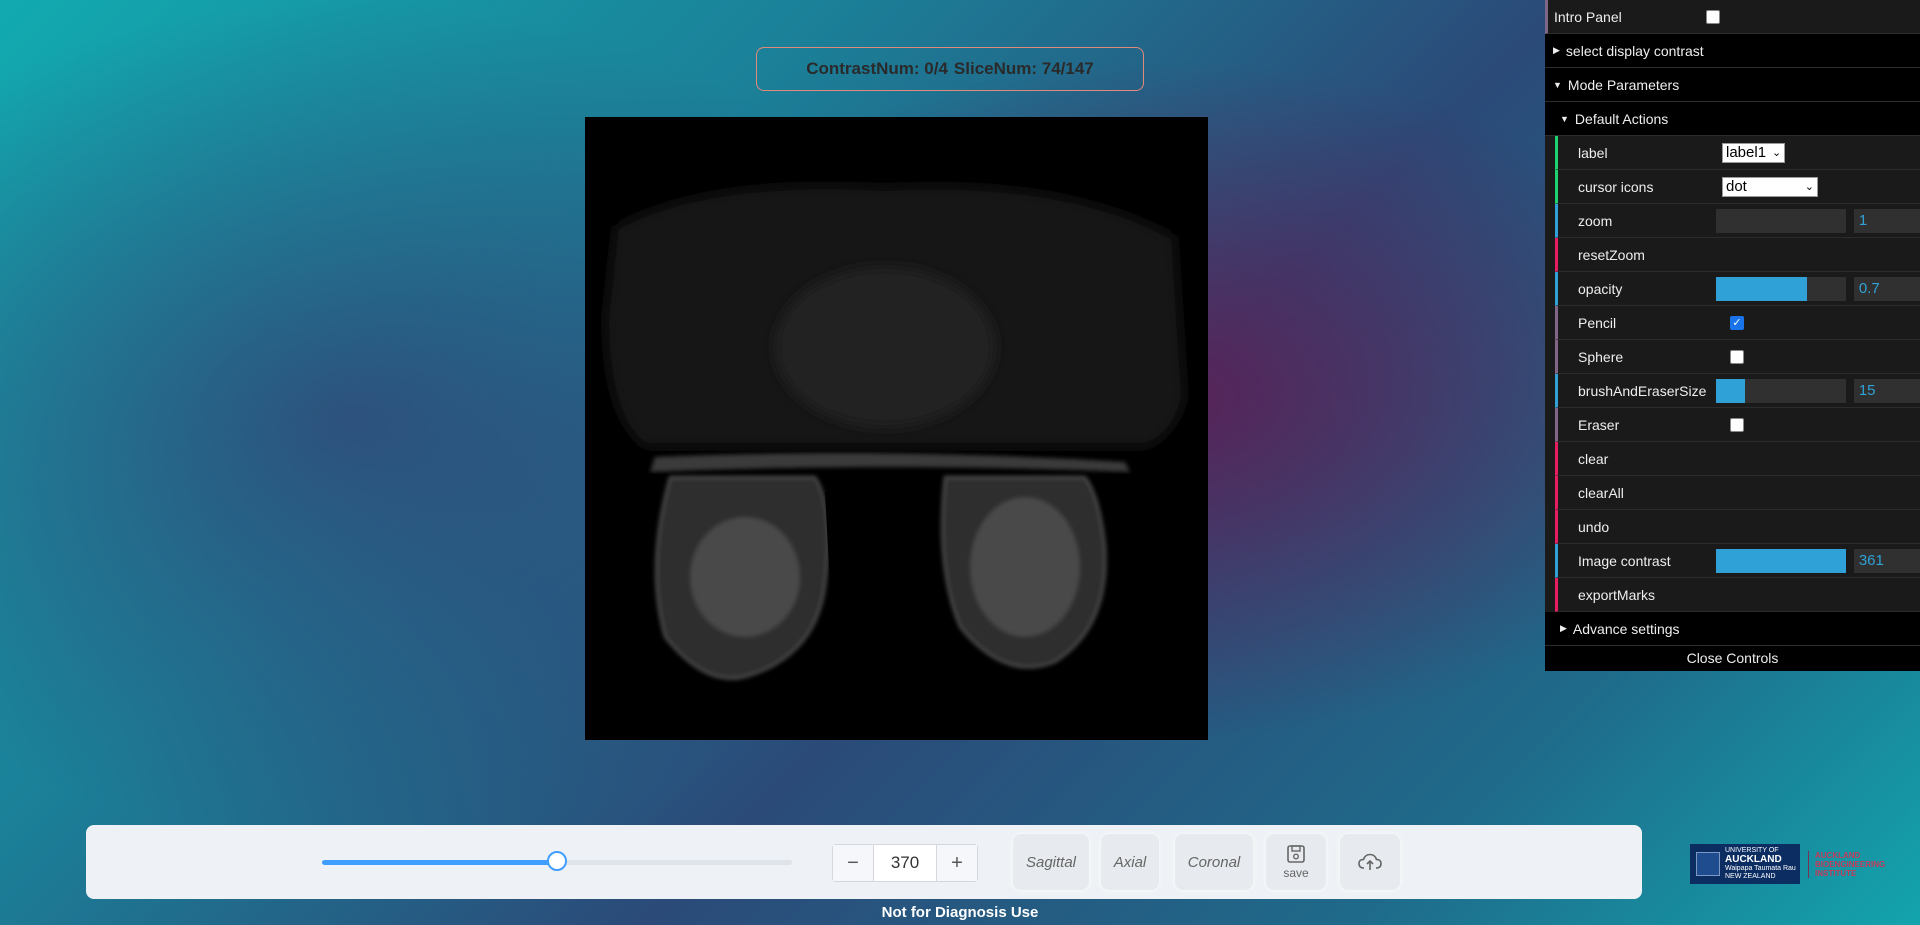 The image size is (1920, 925). I want to click on sphere-row: Sphere, so click(1737, 357).